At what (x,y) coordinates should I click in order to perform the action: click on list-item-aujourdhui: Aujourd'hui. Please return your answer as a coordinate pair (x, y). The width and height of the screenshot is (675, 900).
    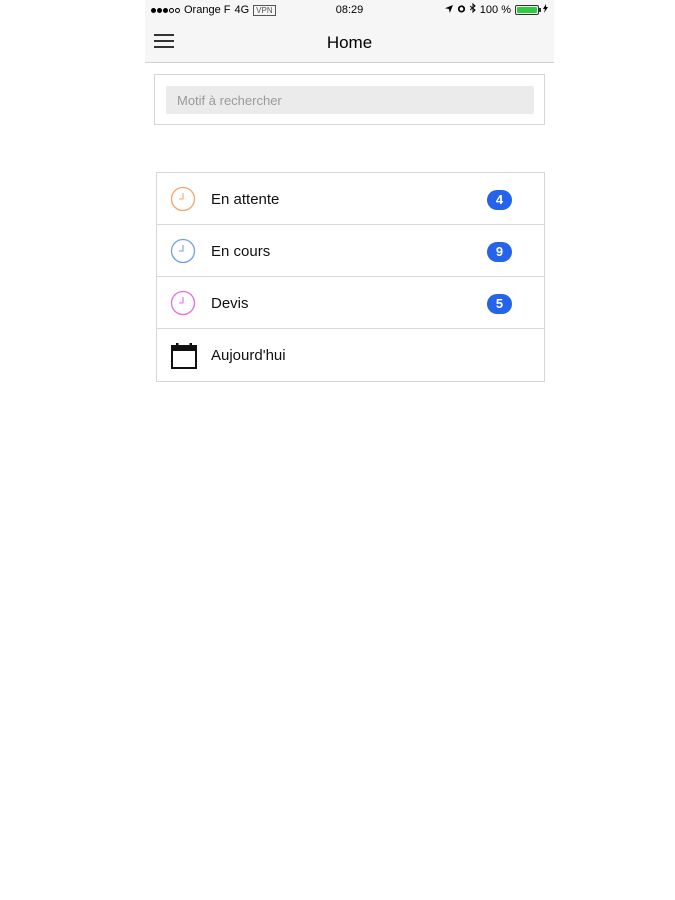
    Looking at the image, I should click on (350, 355).